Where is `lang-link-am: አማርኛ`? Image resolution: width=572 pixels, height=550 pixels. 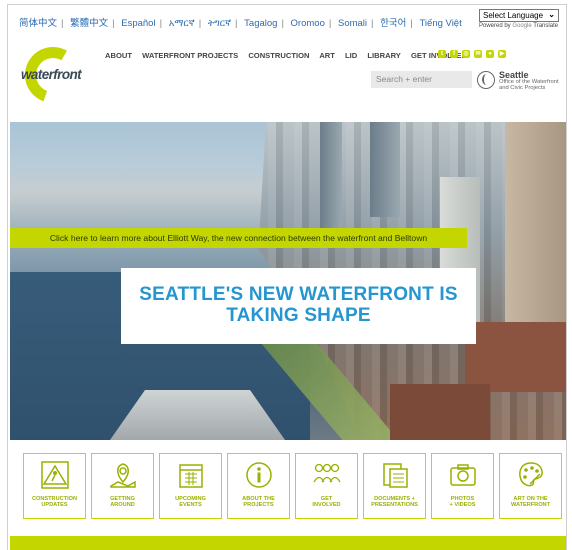
lang-link-am: አማርኛ is located at coordinates (182, 23).